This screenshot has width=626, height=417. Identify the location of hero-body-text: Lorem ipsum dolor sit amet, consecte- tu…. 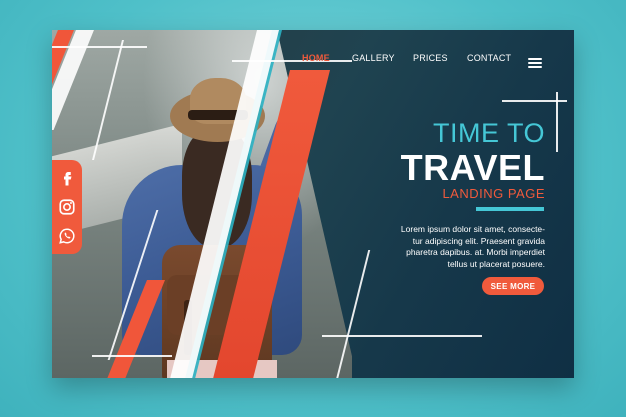
(452, 247).